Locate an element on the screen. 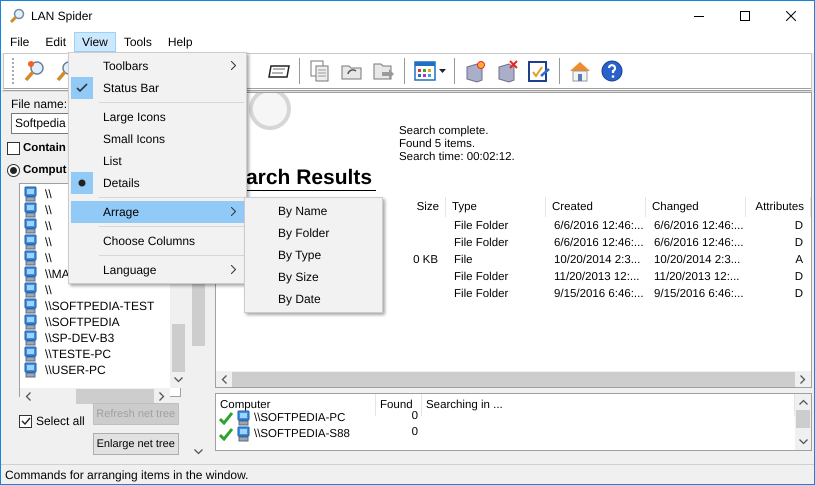 The height and width of the screenshot is (485, 815). menu-item: By Folder is located at coordinates (313, 233).